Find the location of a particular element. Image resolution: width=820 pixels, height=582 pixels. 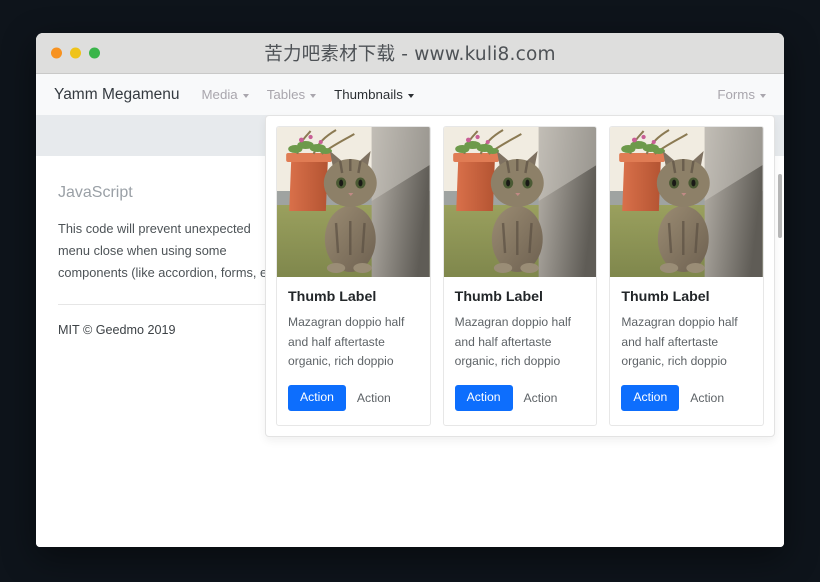

nav-item-media-label: Media is located at coordinates (219, 94).